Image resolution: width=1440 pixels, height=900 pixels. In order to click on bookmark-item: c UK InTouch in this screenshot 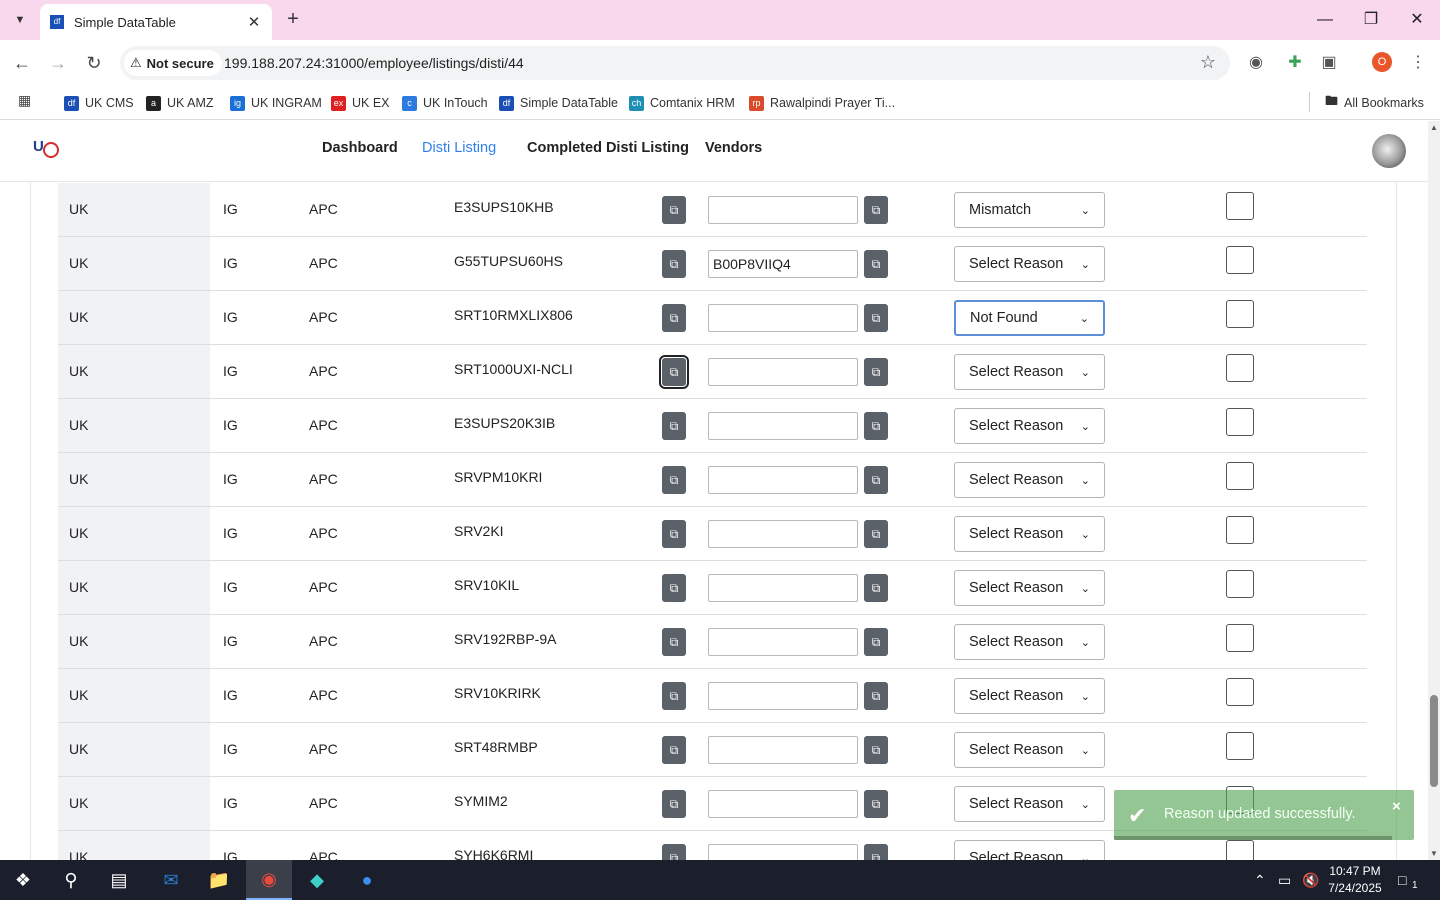, I will do `click(445, 103)`.